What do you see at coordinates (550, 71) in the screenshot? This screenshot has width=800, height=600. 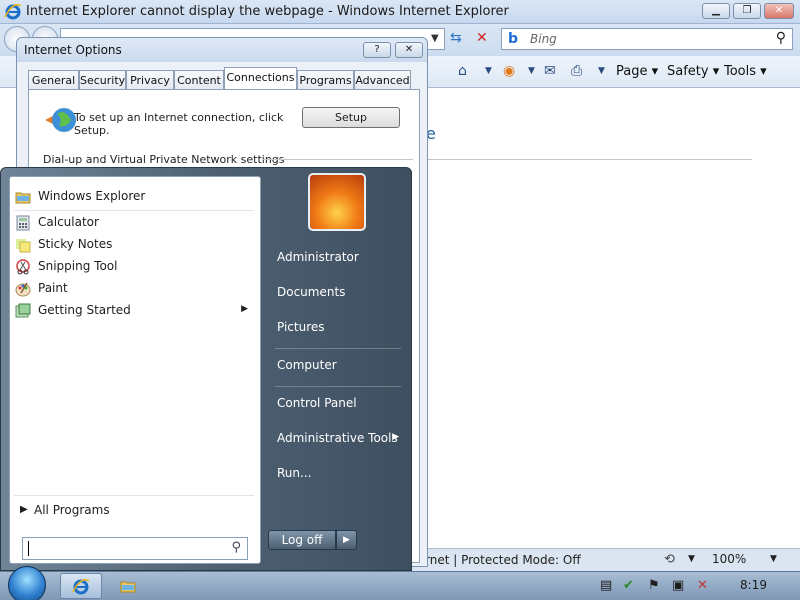 I see `mail-icon: ✉` at bounding box center [550, 71].